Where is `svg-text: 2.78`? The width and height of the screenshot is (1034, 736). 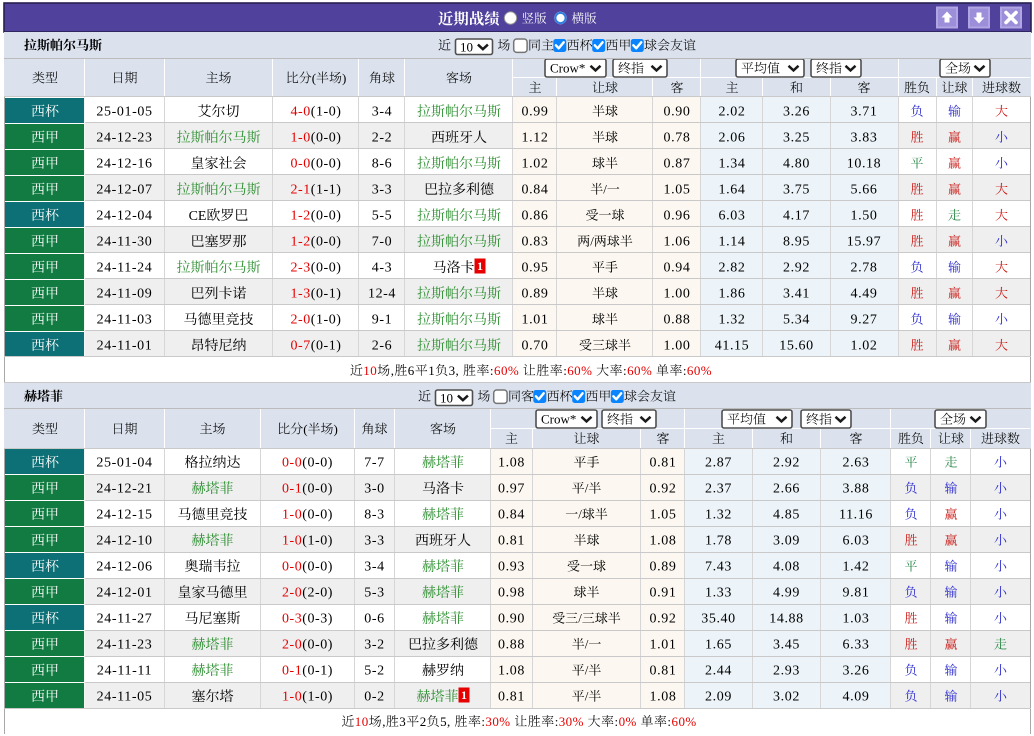 svg-text: 2.78 is located at coordinates (864, 268).